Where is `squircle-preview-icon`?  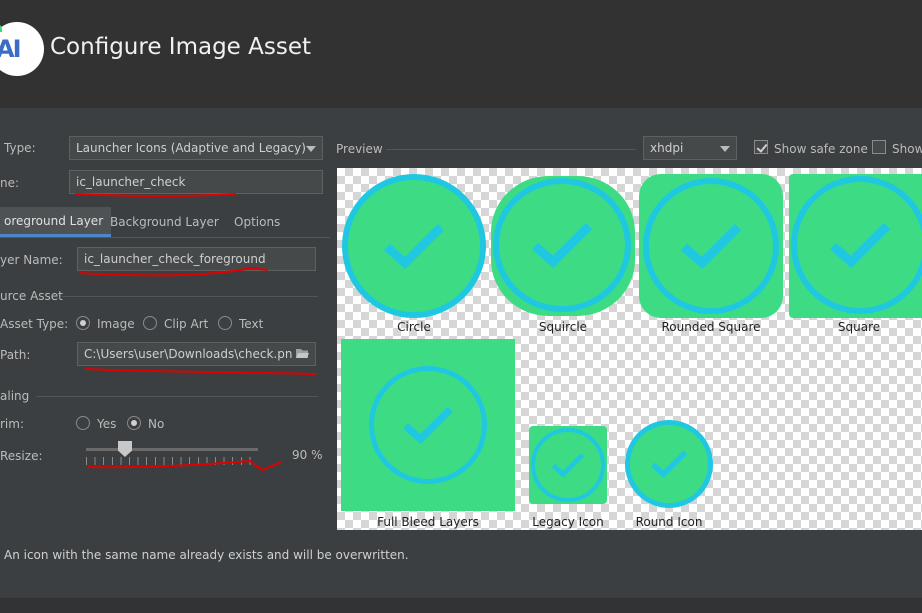 squircle-preview-icon is located at coordinates (562, 245).